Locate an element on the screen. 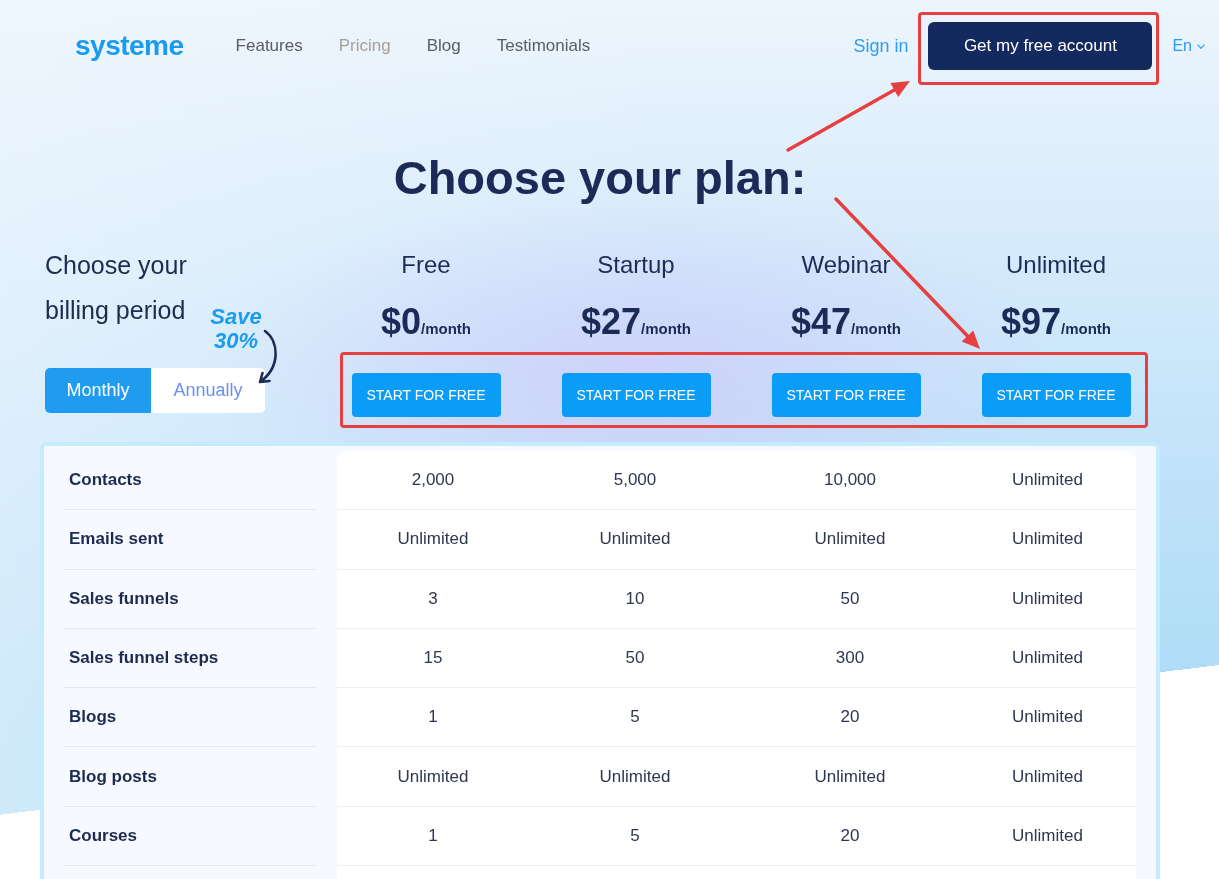 The height and width of the screenshot is (879, 1219). feature-label: Courses is located at coordinates (103, 835).